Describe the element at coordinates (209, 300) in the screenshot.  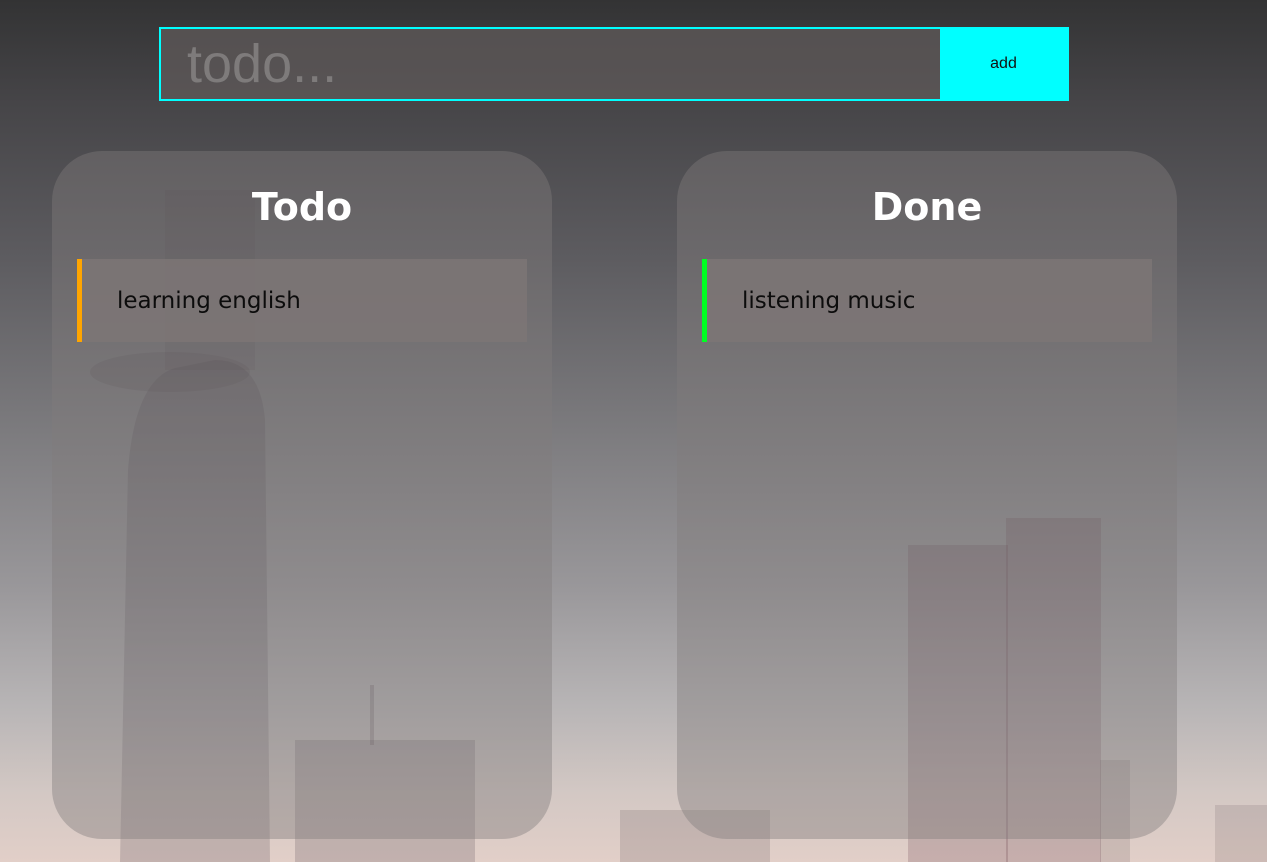
I see `todo-item-label: learning english` at that location.